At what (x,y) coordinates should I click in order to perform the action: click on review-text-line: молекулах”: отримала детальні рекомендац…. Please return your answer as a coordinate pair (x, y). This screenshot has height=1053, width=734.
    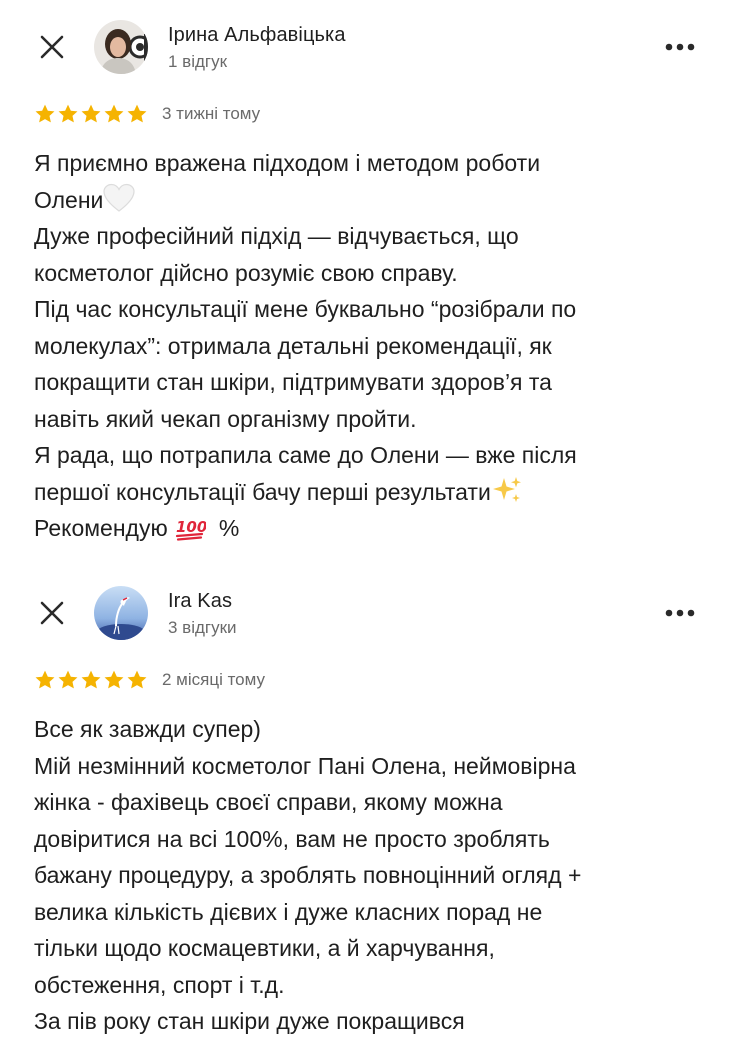
    Looking at the image, I should click on (293, 345).